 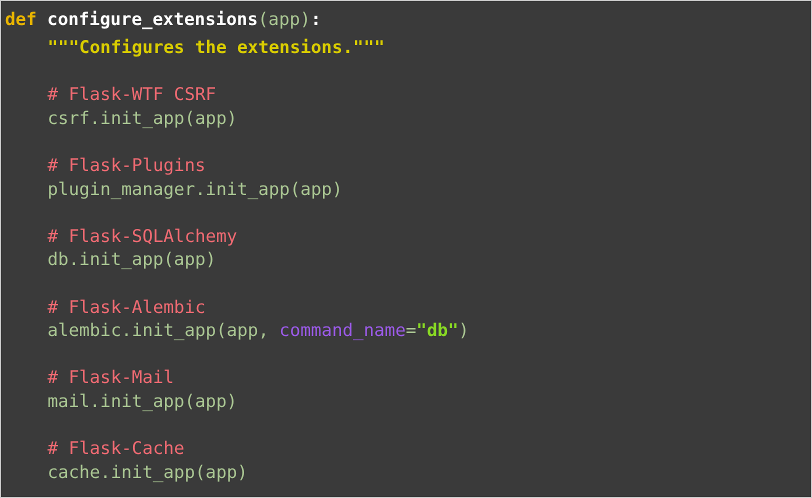 What do you see at coordinates (258, 332) in the screenshot?
I see `code-line: alembic.init_app(app, command_name="db")` at bounding box center [258, 332].